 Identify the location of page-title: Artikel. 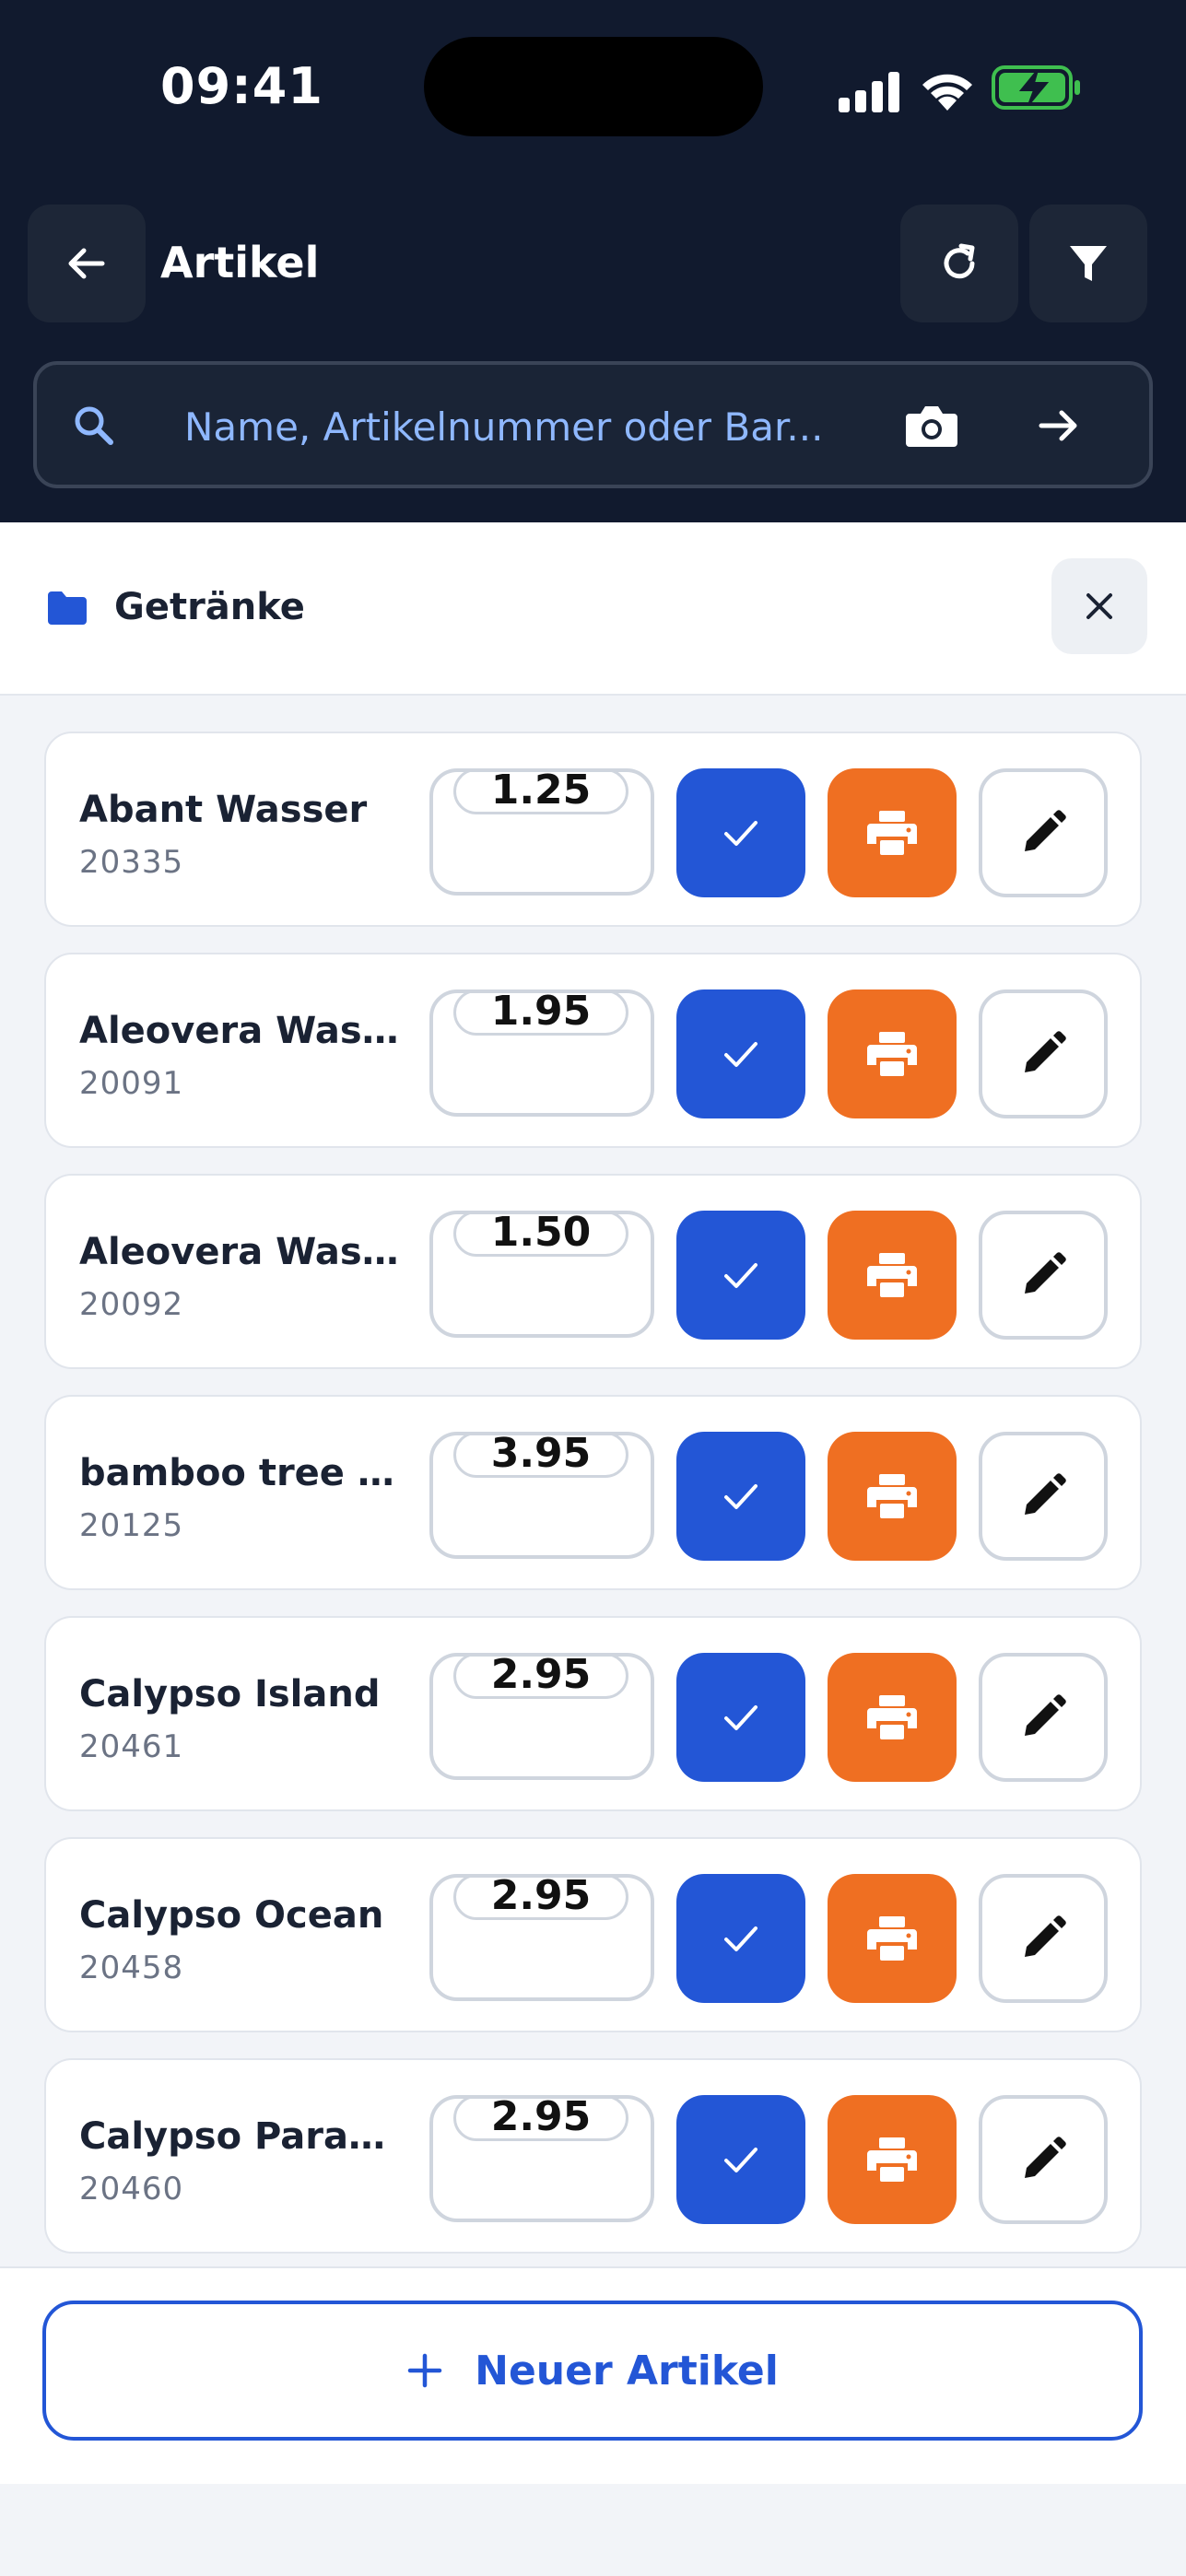
(240, 262).